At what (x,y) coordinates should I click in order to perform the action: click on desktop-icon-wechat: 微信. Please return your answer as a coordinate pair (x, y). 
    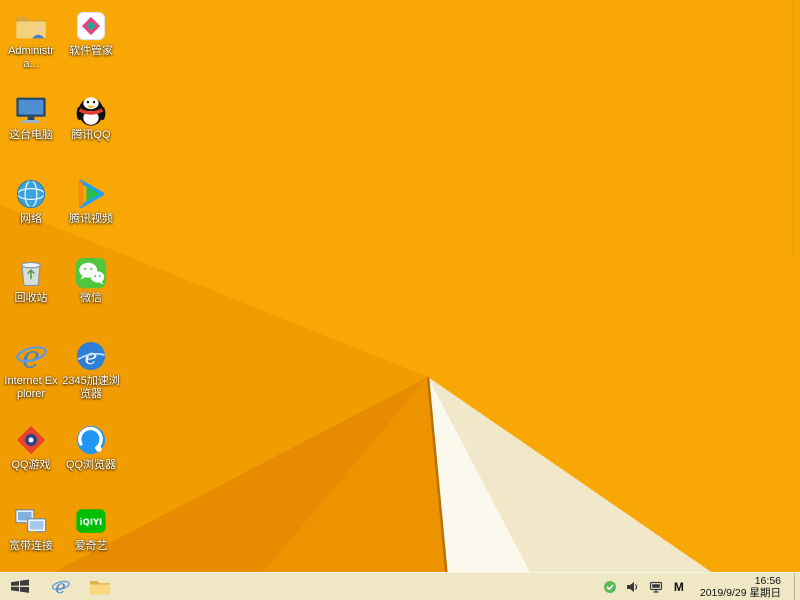
    Looking at the image, I should click on (91, 280).